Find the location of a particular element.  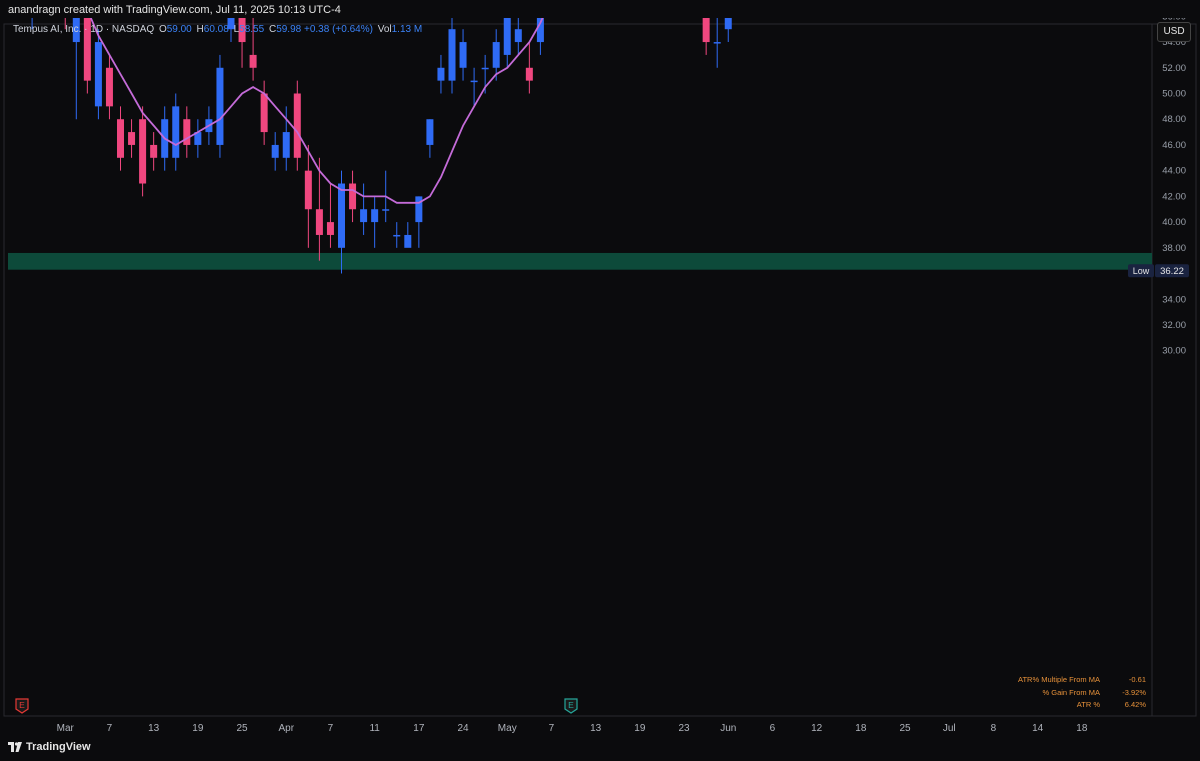

currency-button: USD is located at coordinates (1174, 32).